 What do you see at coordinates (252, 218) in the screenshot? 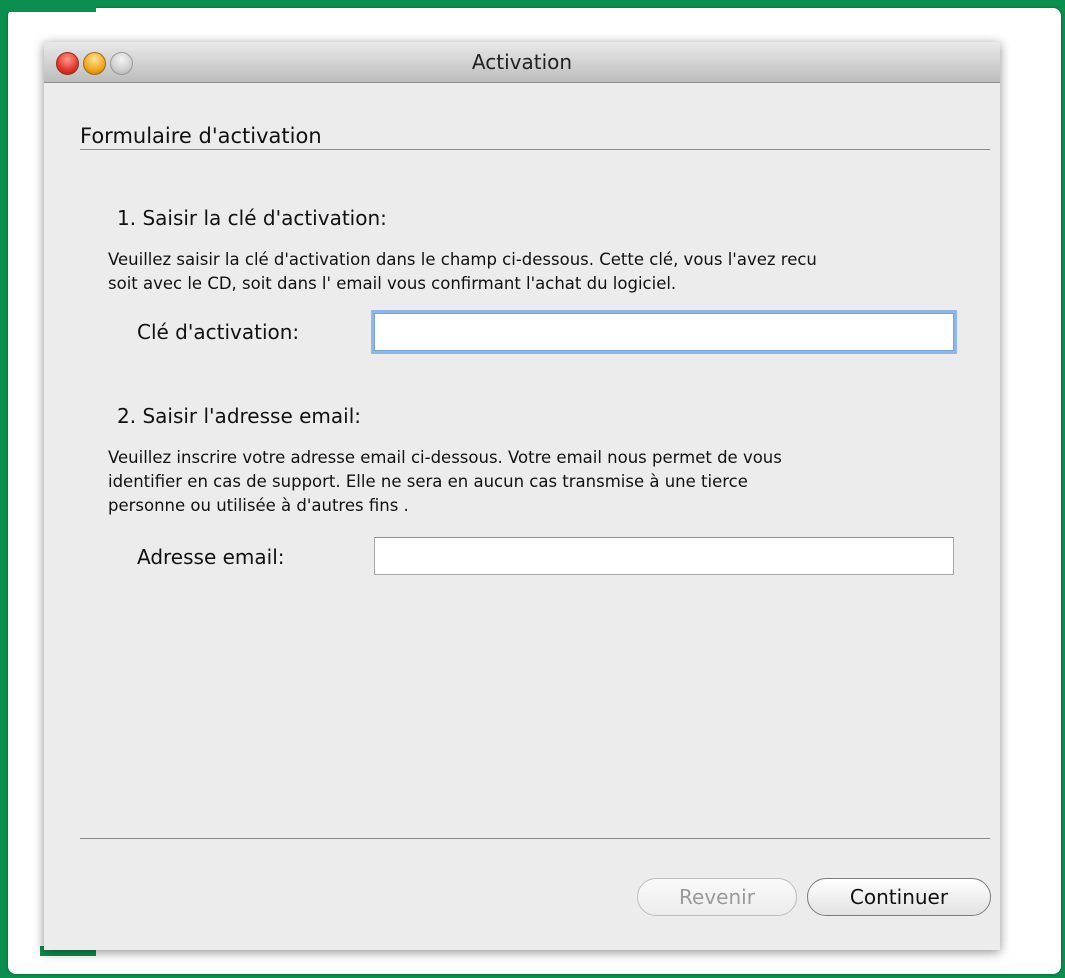
I see `step1-heading: 1. Saisir la clé d'activation:` at bounding box center [252, 218].